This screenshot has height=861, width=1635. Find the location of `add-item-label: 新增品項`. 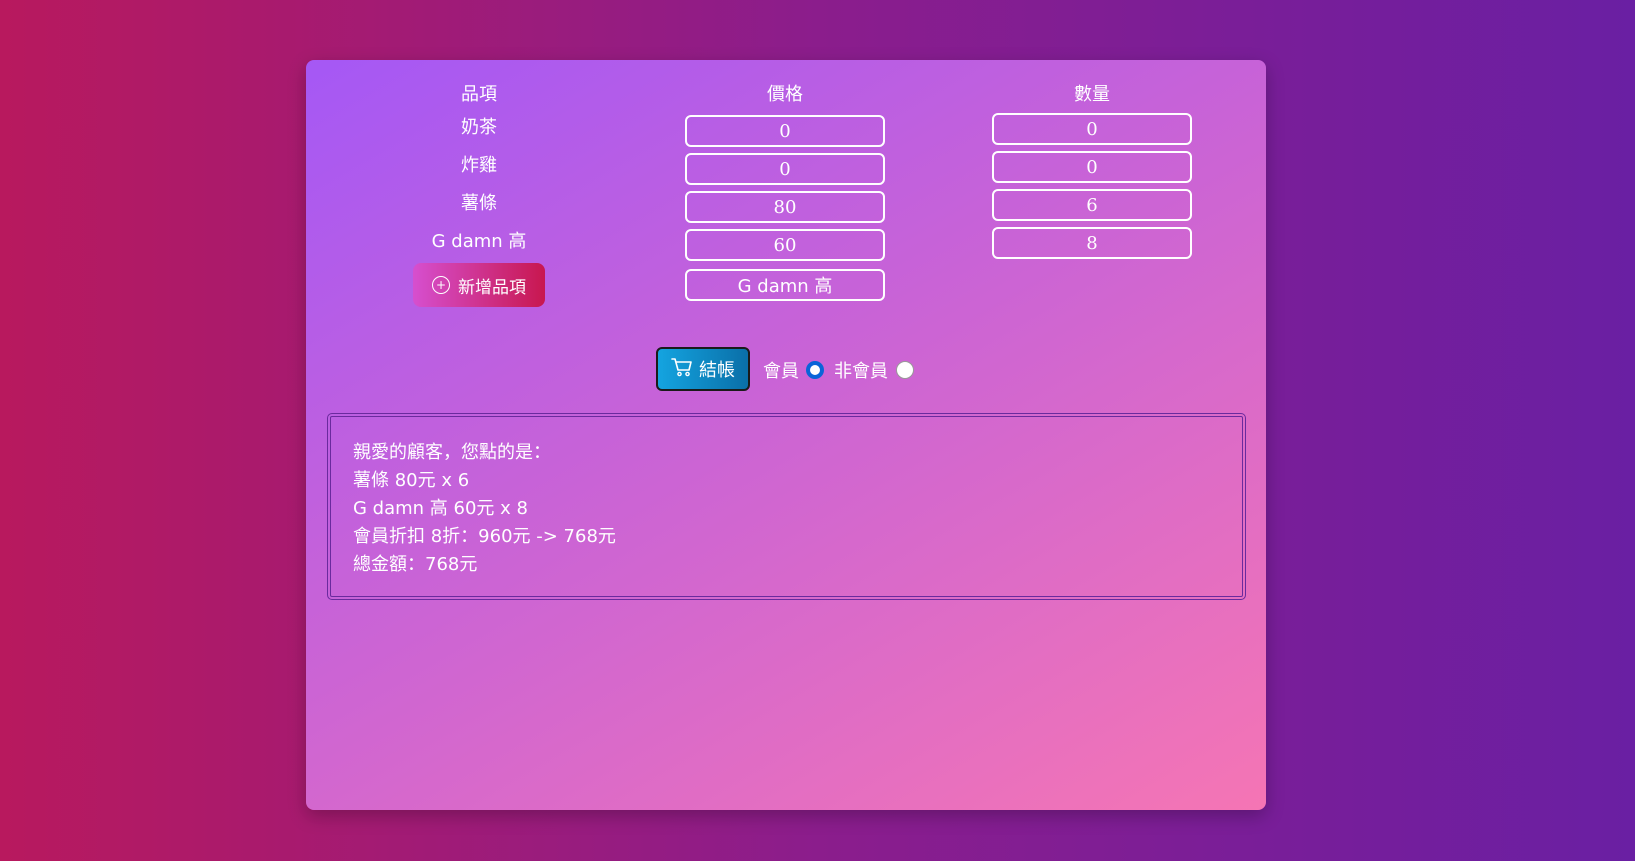

add-item-label: 新增品項 is located at coordinates (492, 287).